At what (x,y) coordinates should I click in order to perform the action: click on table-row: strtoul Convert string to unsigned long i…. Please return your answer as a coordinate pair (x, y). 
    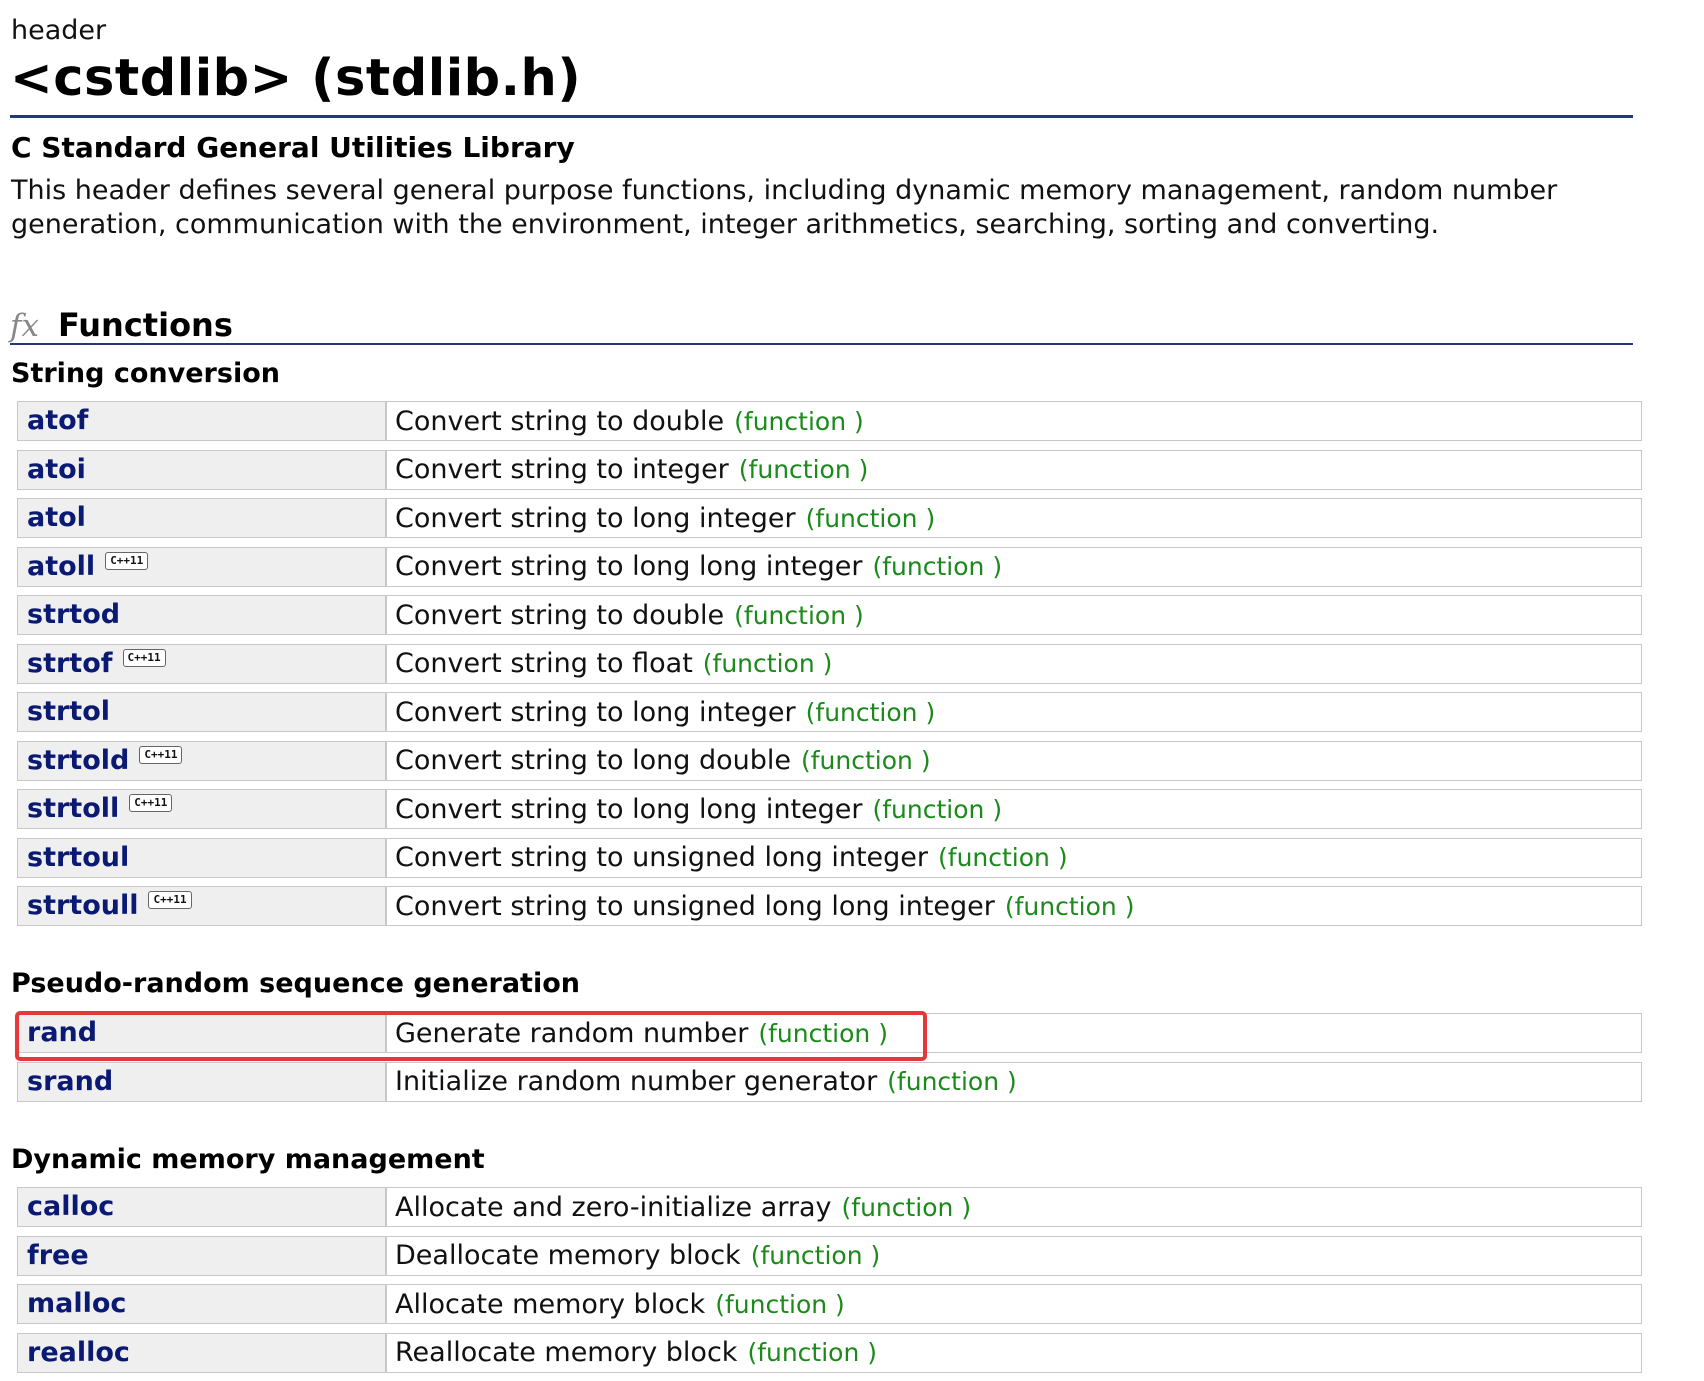
    Looking at the image, I should click on (829, 857).